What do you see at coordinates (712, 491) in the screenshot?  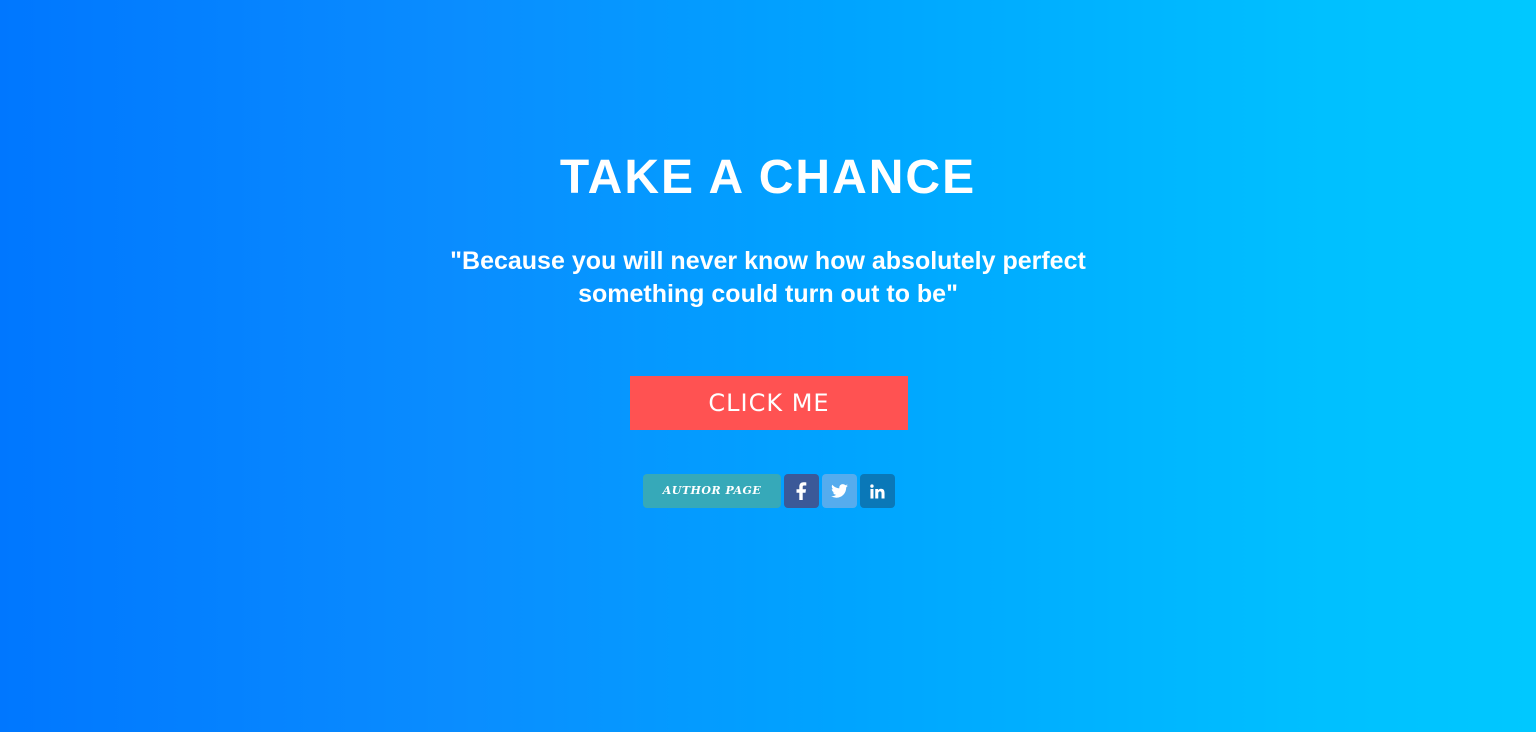 I see `author-page-button: AUTHOR PAGE` at bounding box center [712, 491].